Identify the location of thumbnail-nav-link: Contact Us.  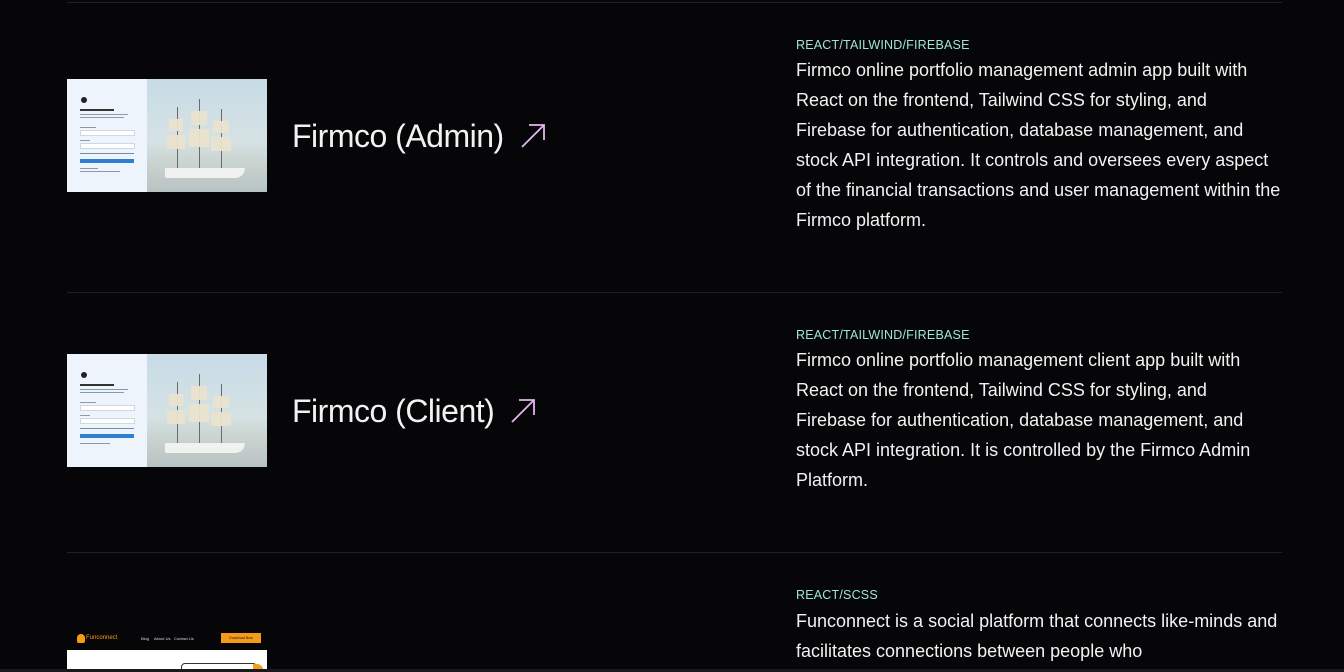
(184, 638).